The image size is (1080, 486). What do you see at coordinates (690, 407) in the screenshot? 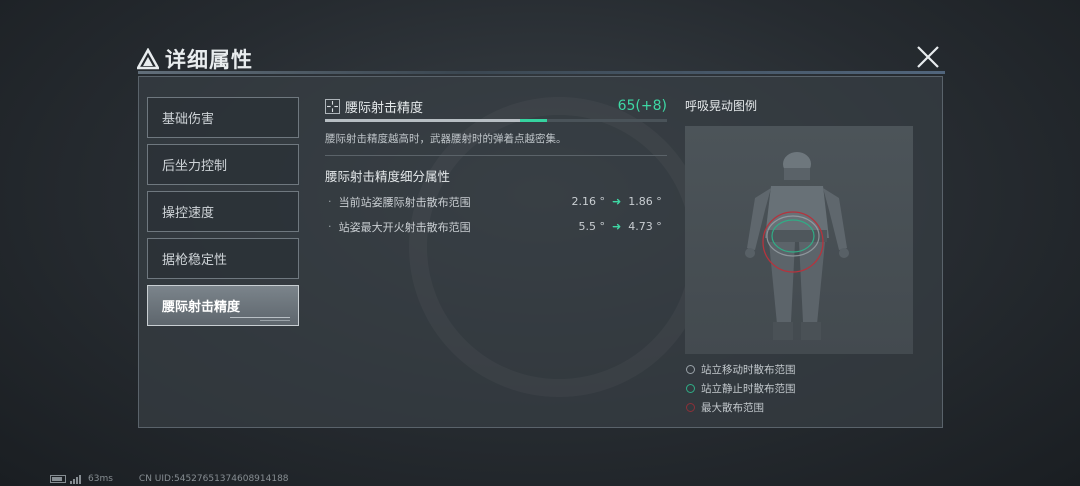
I see `legend-dot-max` at bounding box center [690, 407].